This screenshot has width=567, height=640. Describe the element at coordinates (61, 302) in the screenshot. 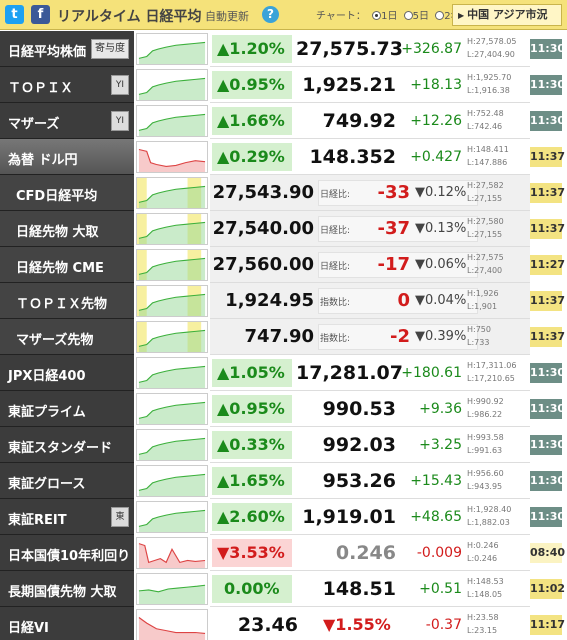

I see `row-name: ＴＯＰＩＸ先物` at that location.